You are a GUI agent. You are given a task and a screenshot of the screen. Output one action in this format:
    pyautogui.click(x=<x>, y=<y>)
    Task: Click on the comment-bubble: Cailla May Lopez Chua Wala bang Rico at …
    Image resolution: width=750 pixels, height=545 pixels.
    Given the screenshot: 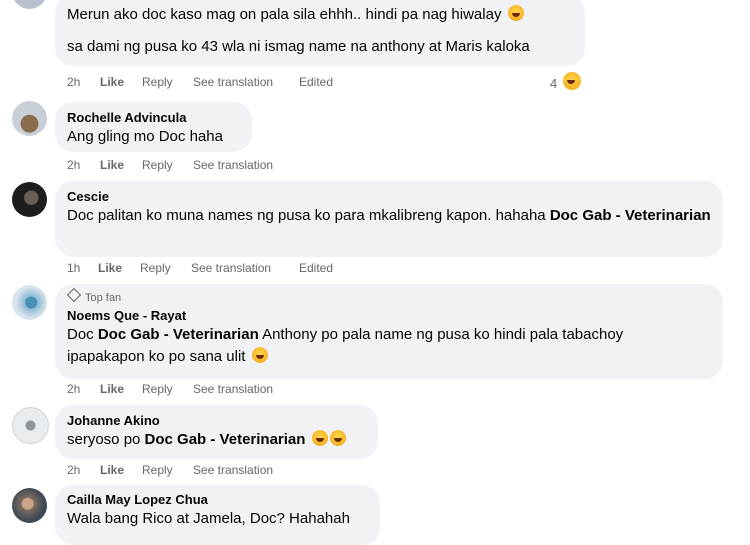 What is the action you would take?
    pyautogui.click(x=217, y=515)
    